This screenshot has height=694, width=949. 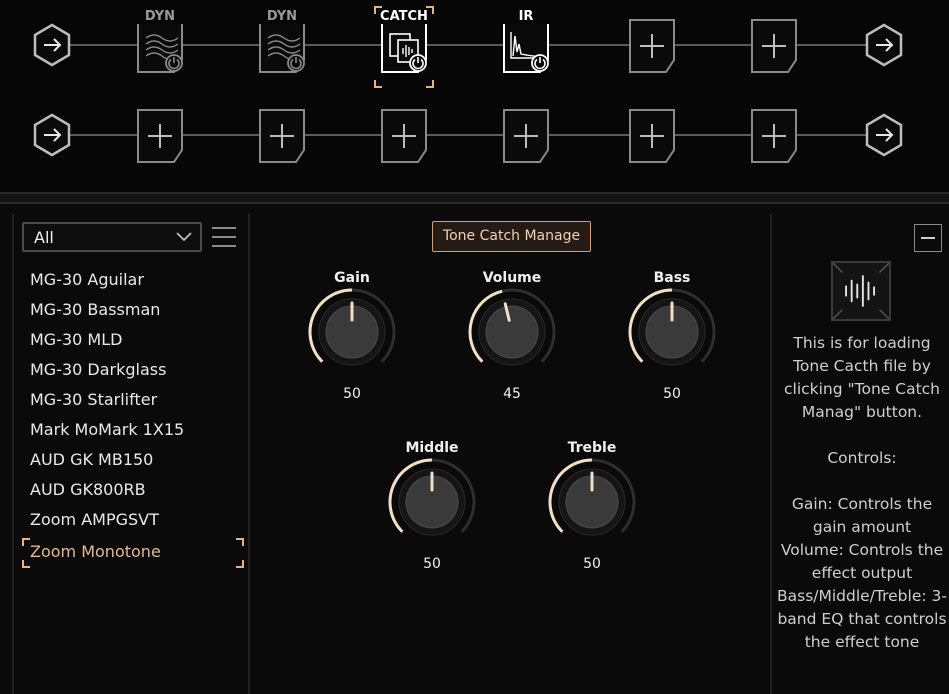 I want to click on preset-list-item: MG-30 Bassman, so click(x=133, y=311).